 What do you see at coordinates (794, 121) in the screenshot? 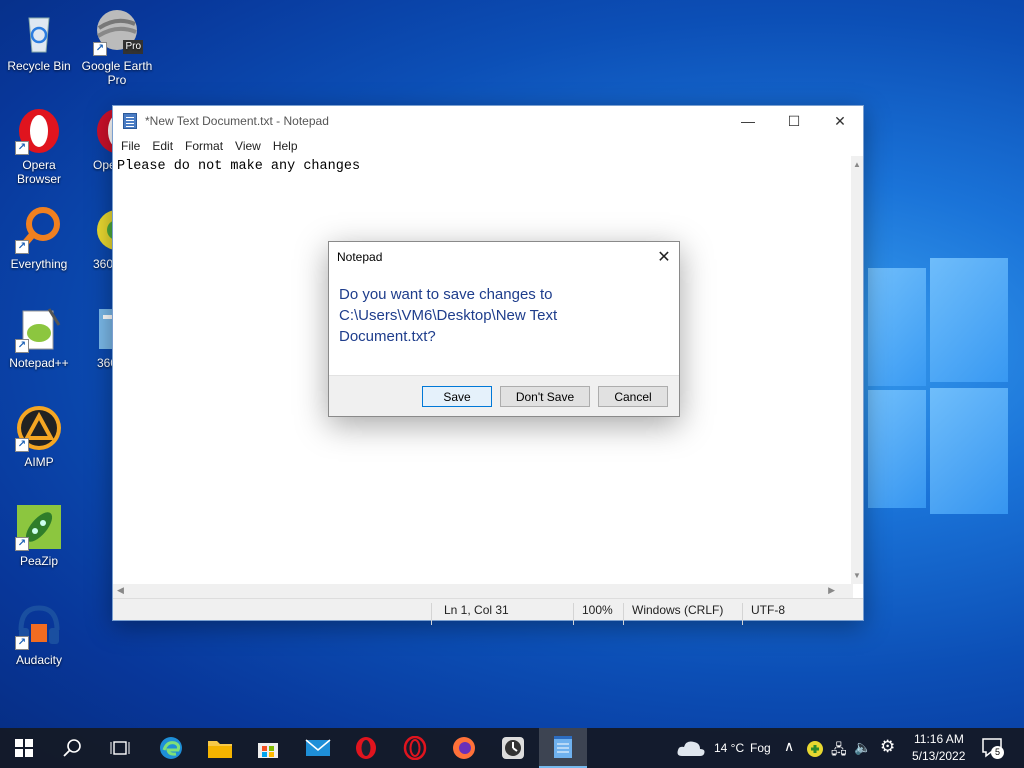
I see `maximize-button: ☐` at bounding box center [794, 121].